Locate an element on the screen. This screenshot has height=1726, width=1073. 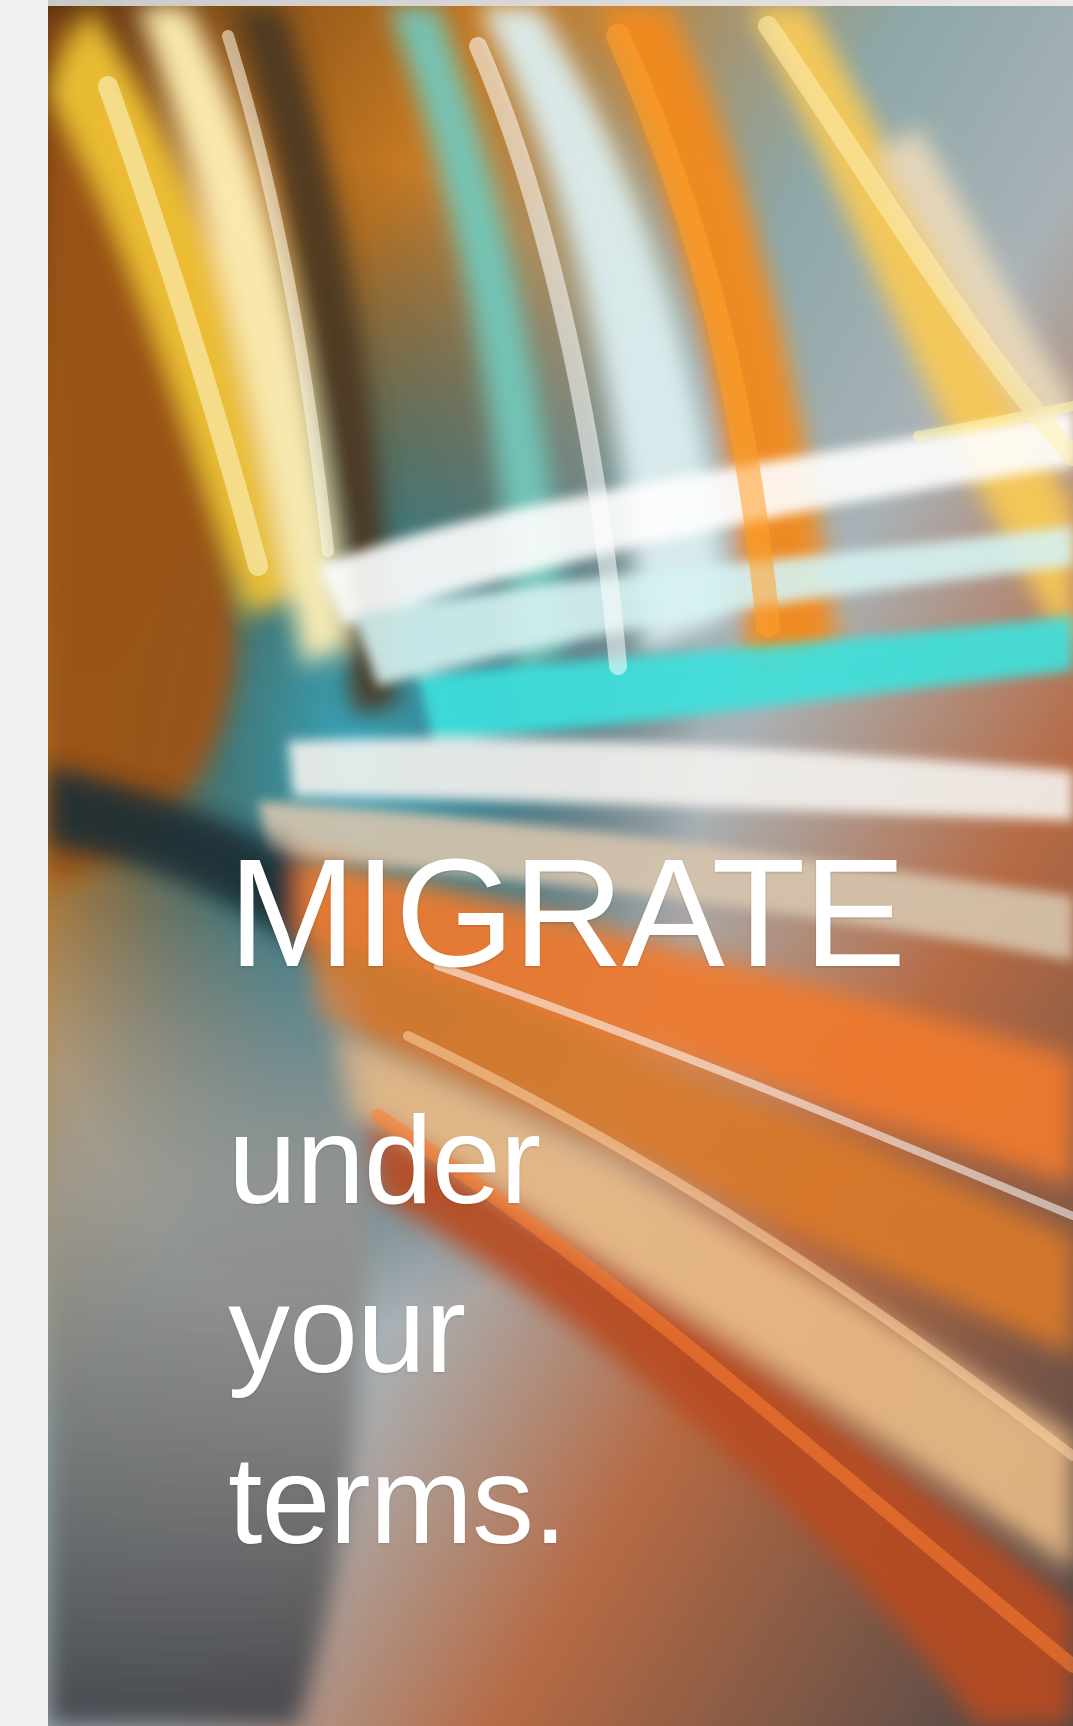
hero-subline-line-1: under is located at coordinates (384, 1161).